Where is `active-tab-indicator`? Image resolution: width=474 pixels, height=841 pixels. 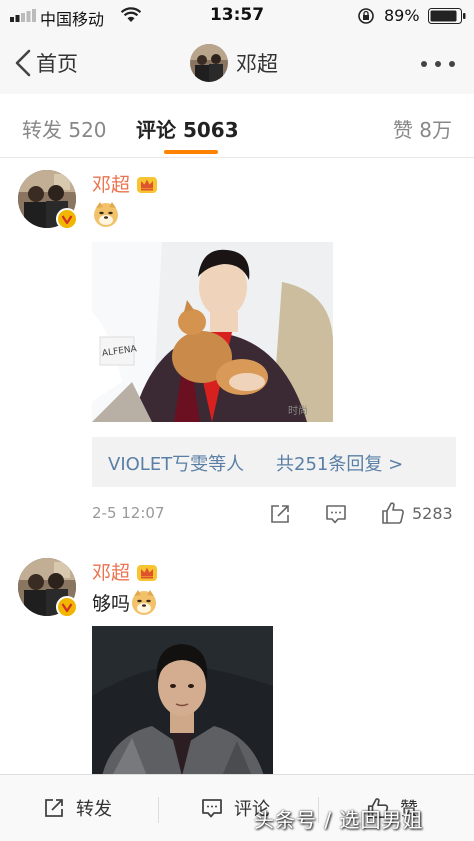
active-tab-indicator is located at coordinates (191, 152).